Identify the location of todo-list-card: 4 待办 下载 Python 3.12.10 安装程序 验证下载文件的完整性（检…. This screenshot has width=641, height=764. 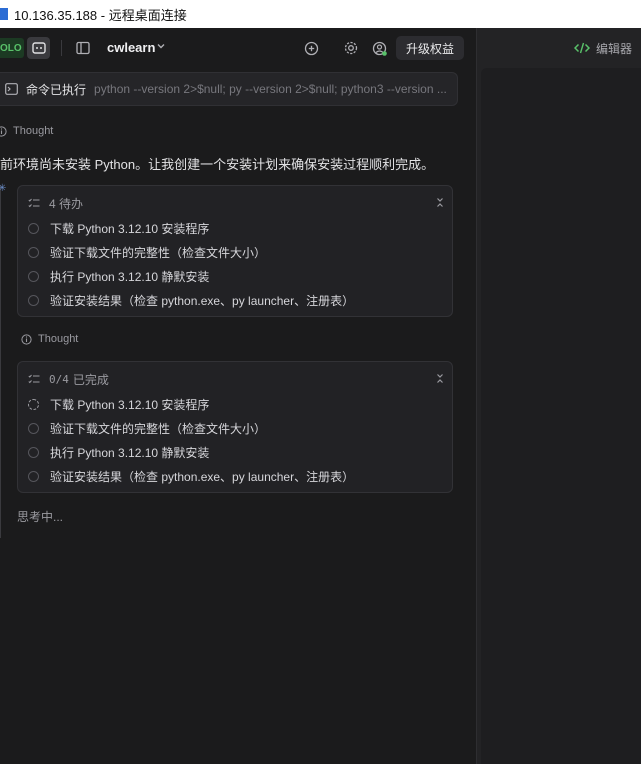
(235, 251).